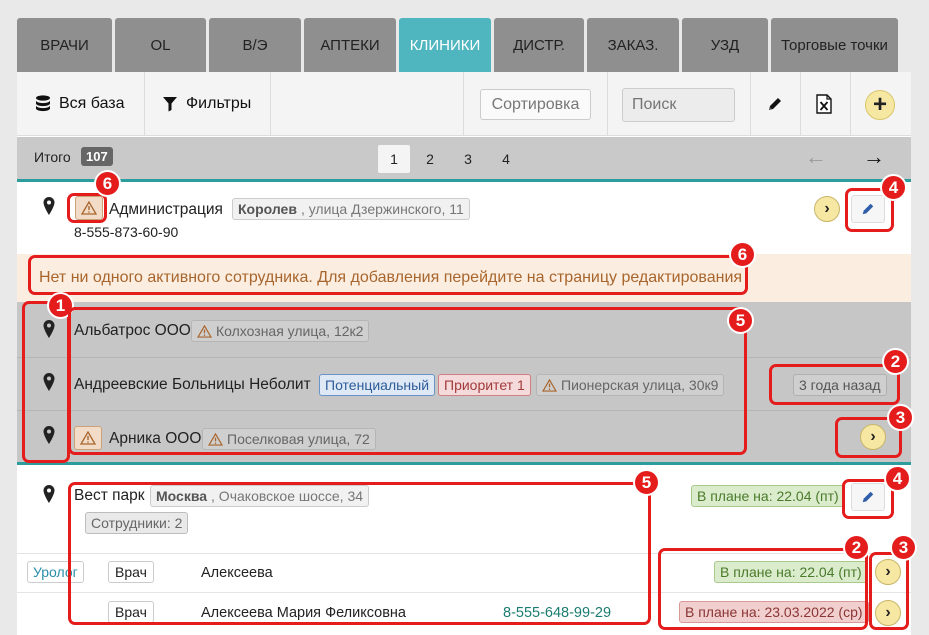  I want to click on filters-label: Фильтры, so click(219, 103).